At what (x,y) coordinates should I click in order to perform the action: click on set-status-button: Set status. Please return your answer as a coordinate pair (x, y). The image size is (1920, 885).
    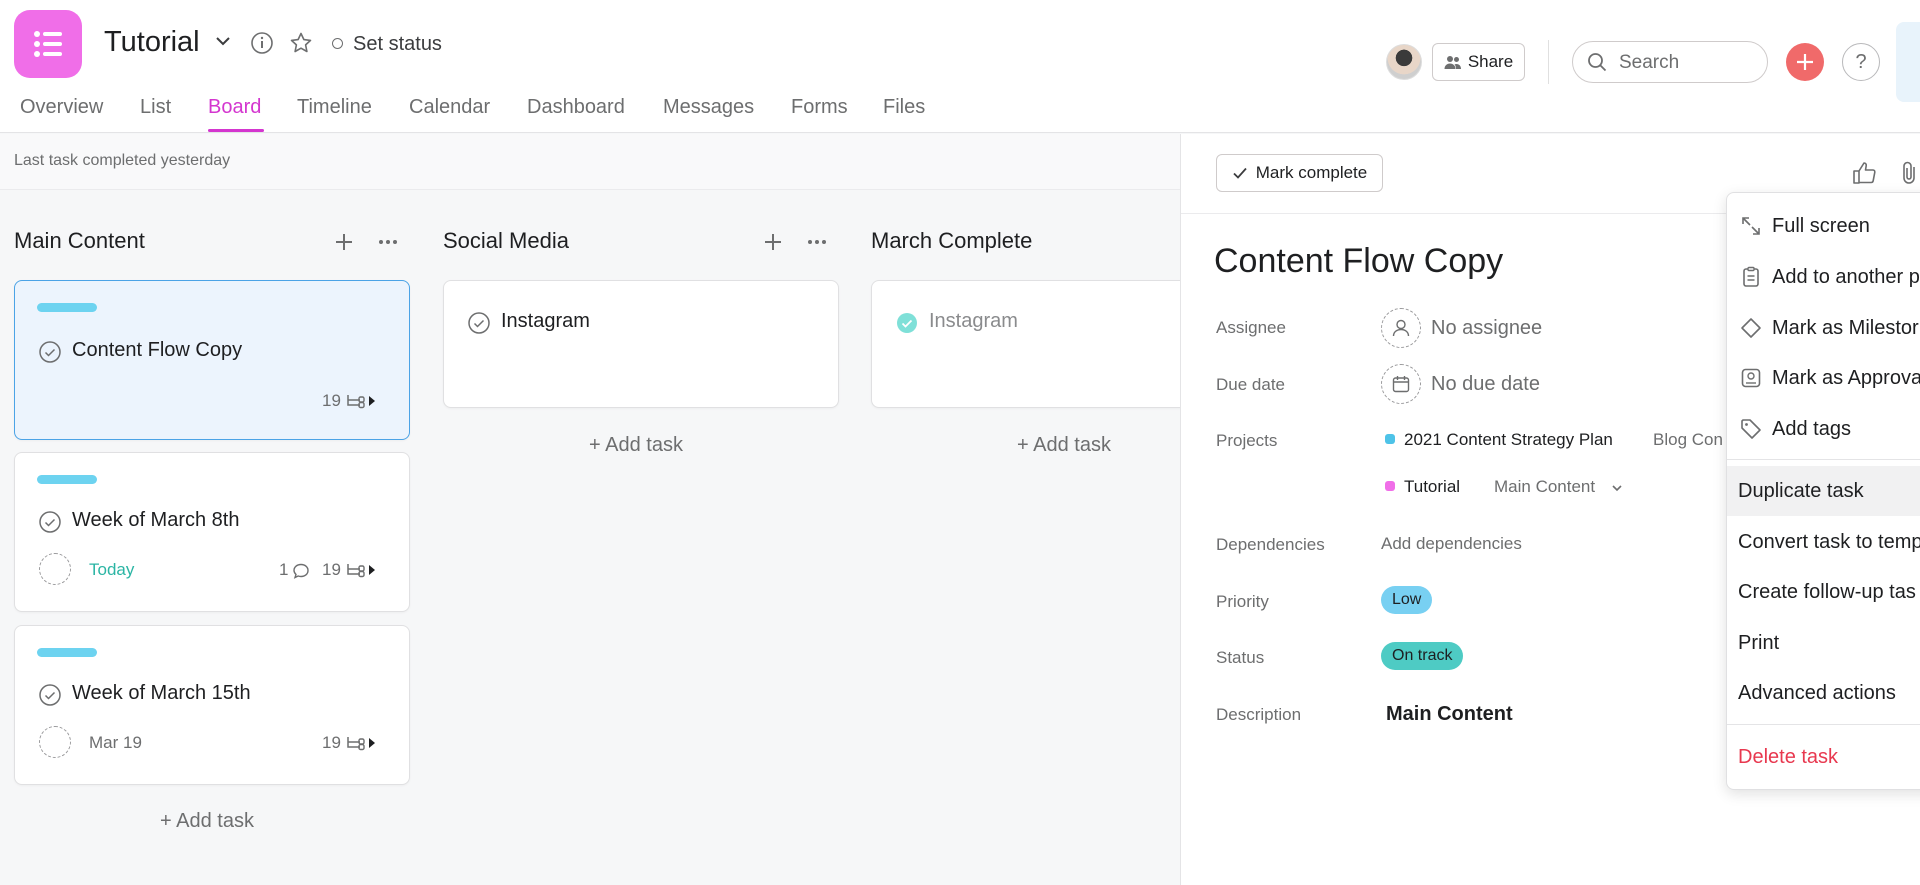
    Looking at the image, I should click on (397, 44).